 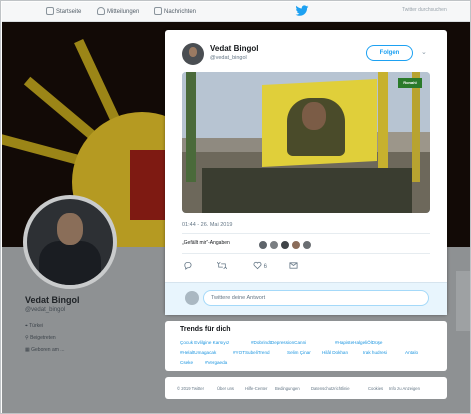 I want to click on tweet-timestamp: 01:44 - 26. Mai 2019, so click(x=207, y=225).